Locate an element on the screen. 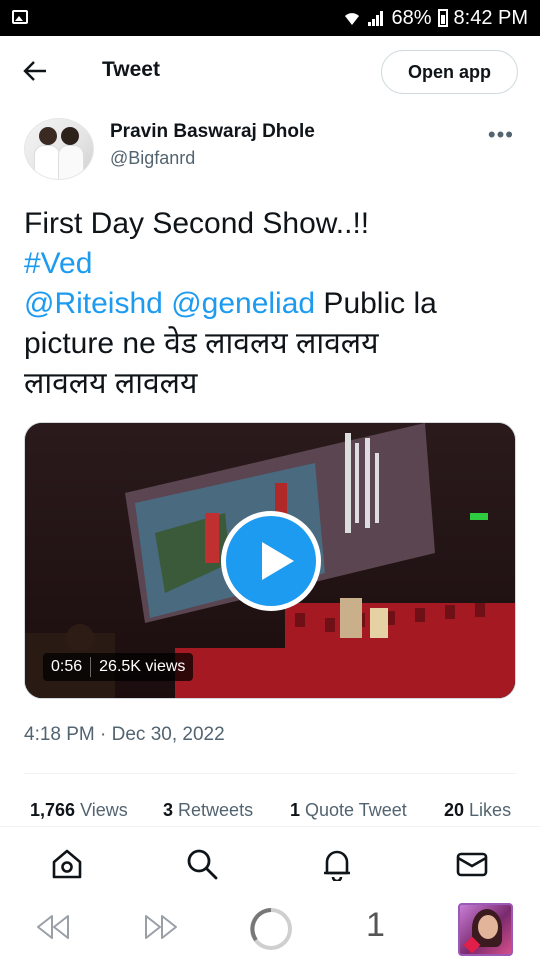  divider is located at coordinates (270, 773).